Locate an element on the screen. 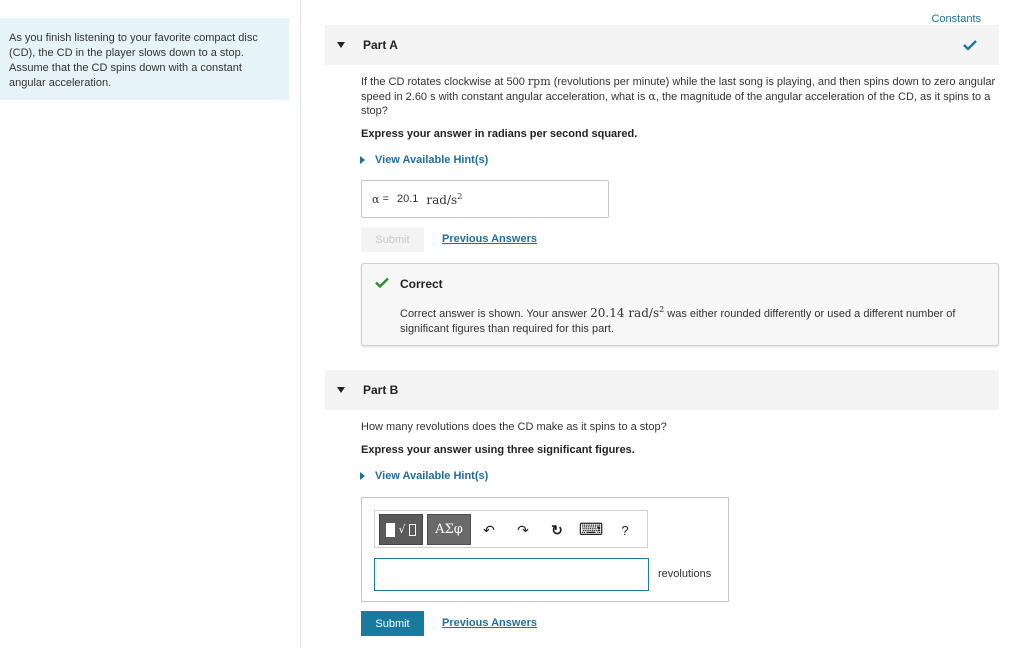 The height and width of the screenshot is (648, 1024). constants-link: Constants is located at coordinates (956, 19).